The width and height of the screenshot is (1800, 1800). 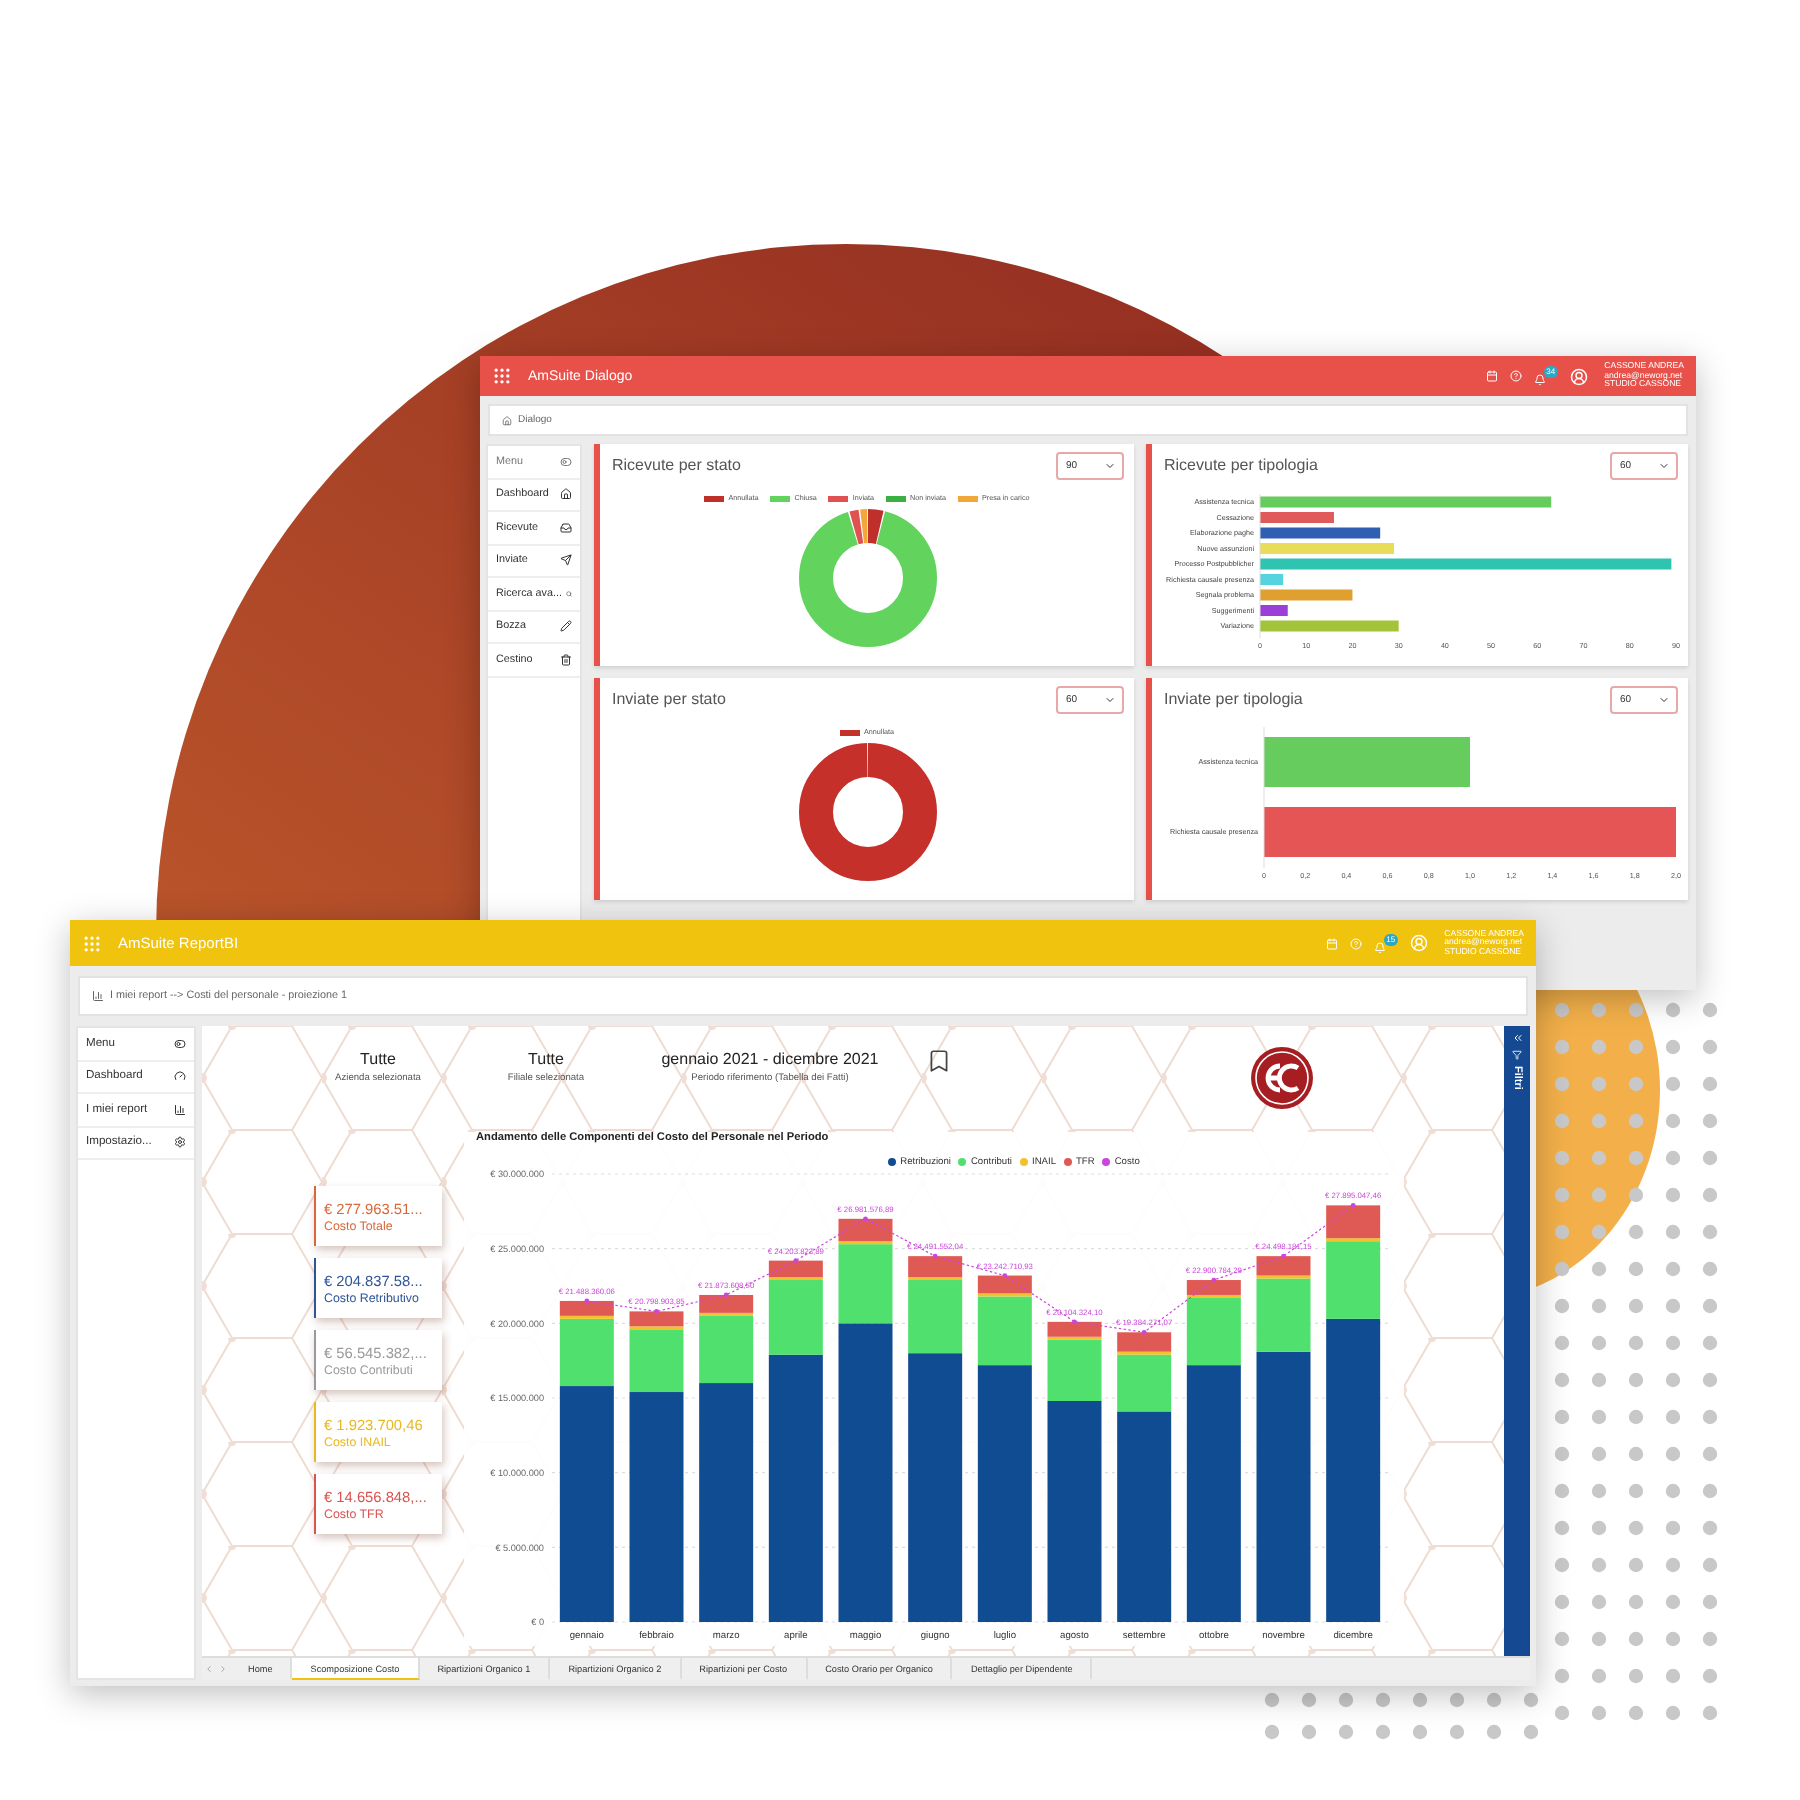 What do you see at coordinates (1233, 699) in the screenshot?
I see `card-title: Inviate per tipologia` at bounding box center [1233, 699].